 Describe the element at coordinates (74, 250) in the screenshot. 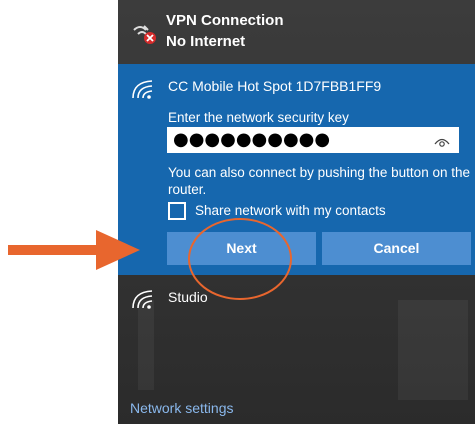

I see `annotation-arrow` at that location.